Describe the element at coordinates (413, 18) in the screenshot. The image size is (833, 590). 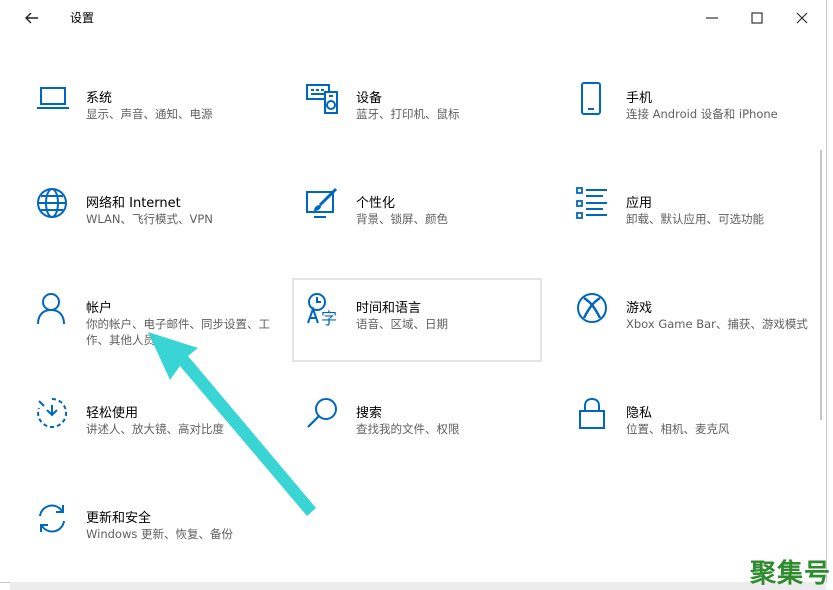
I see `title-bar: 设置` at that location.